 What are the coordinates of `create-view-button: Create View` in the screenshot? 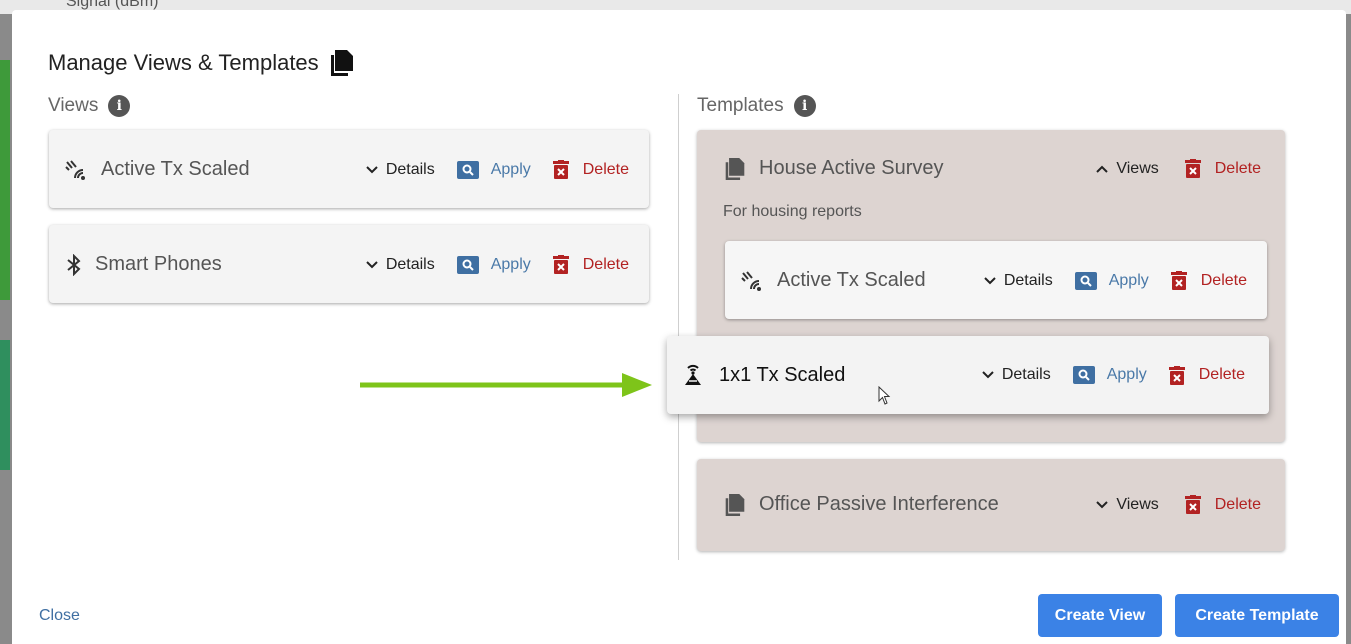 It's located at (1100, 615).